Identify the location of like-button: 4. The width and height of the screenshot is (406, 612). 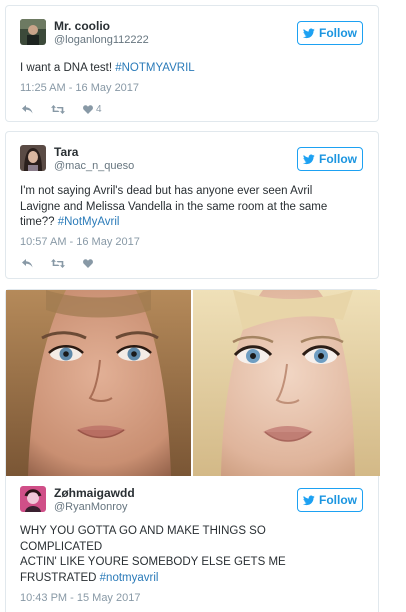
(92, 109).